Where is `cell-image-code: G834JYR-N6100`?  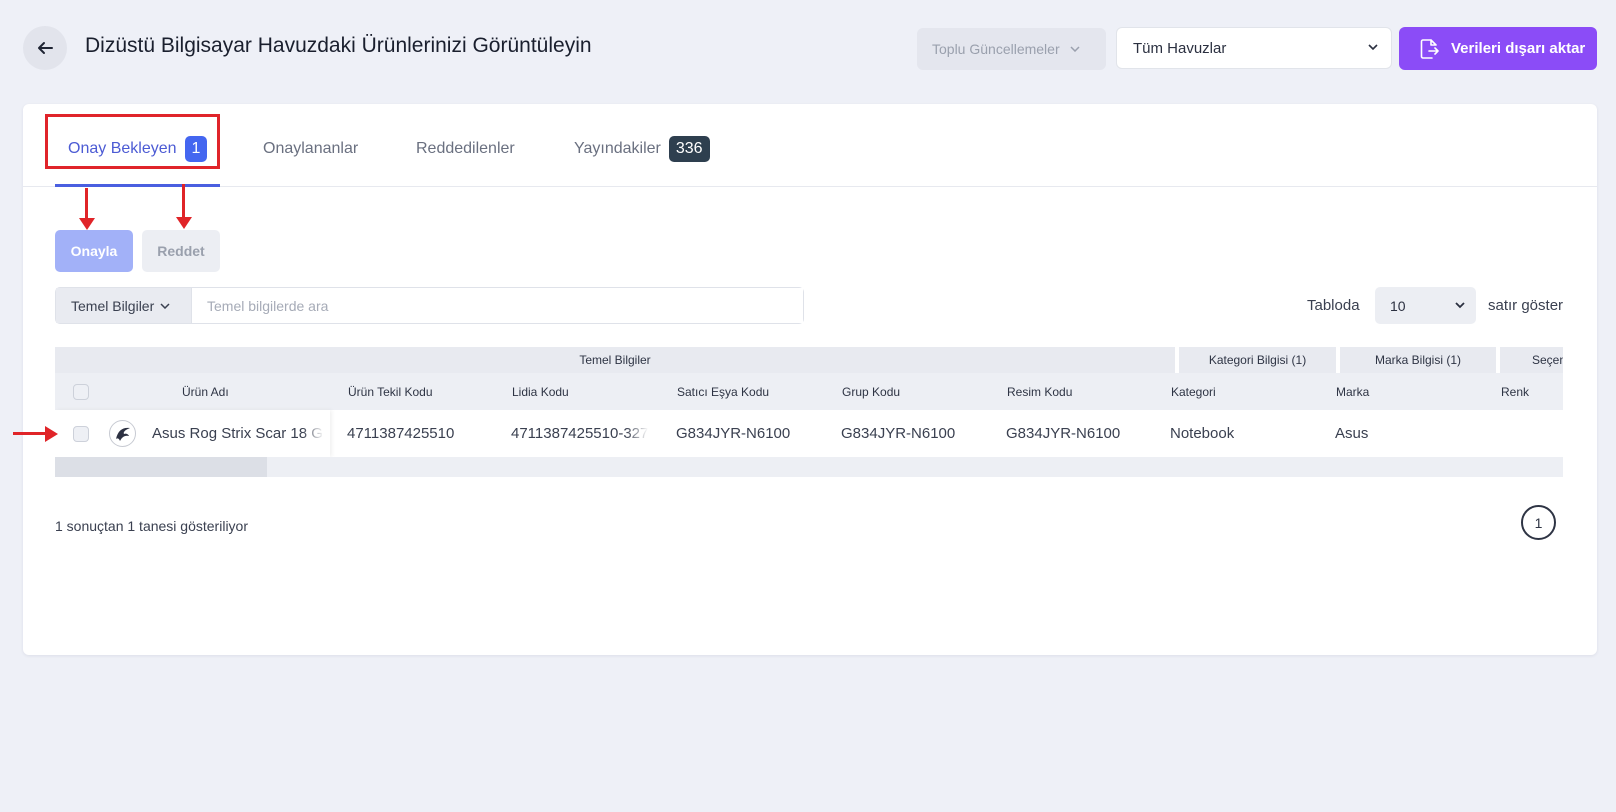 cell-image-code: G834JYR-N6100 is located at coordinates (1063, 433).